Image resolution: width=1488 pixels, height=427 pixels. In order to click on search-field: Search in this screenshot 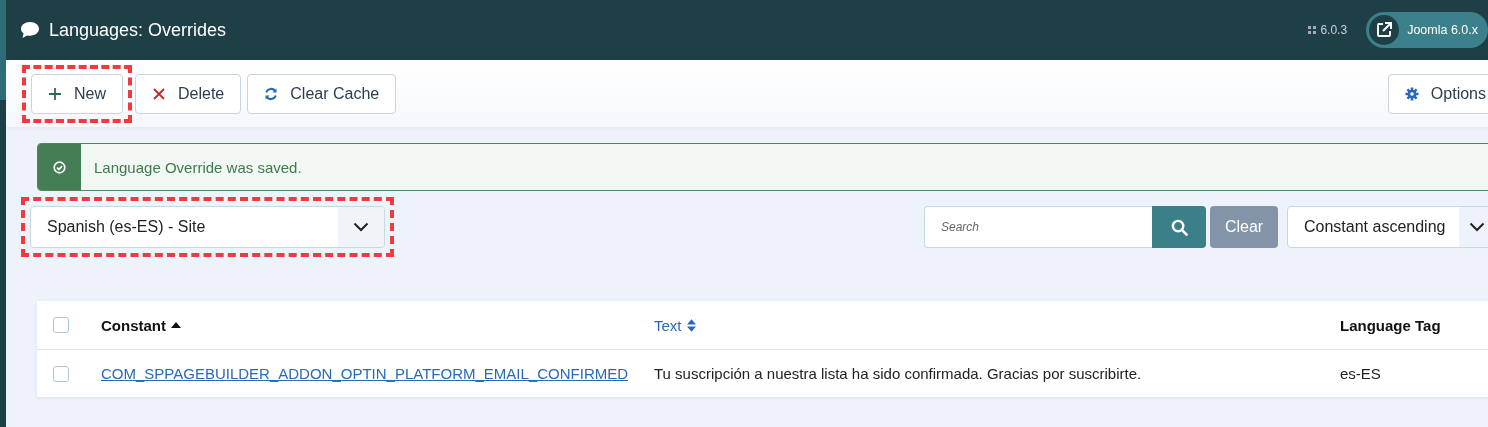, I will do `click(1038, 227)`.